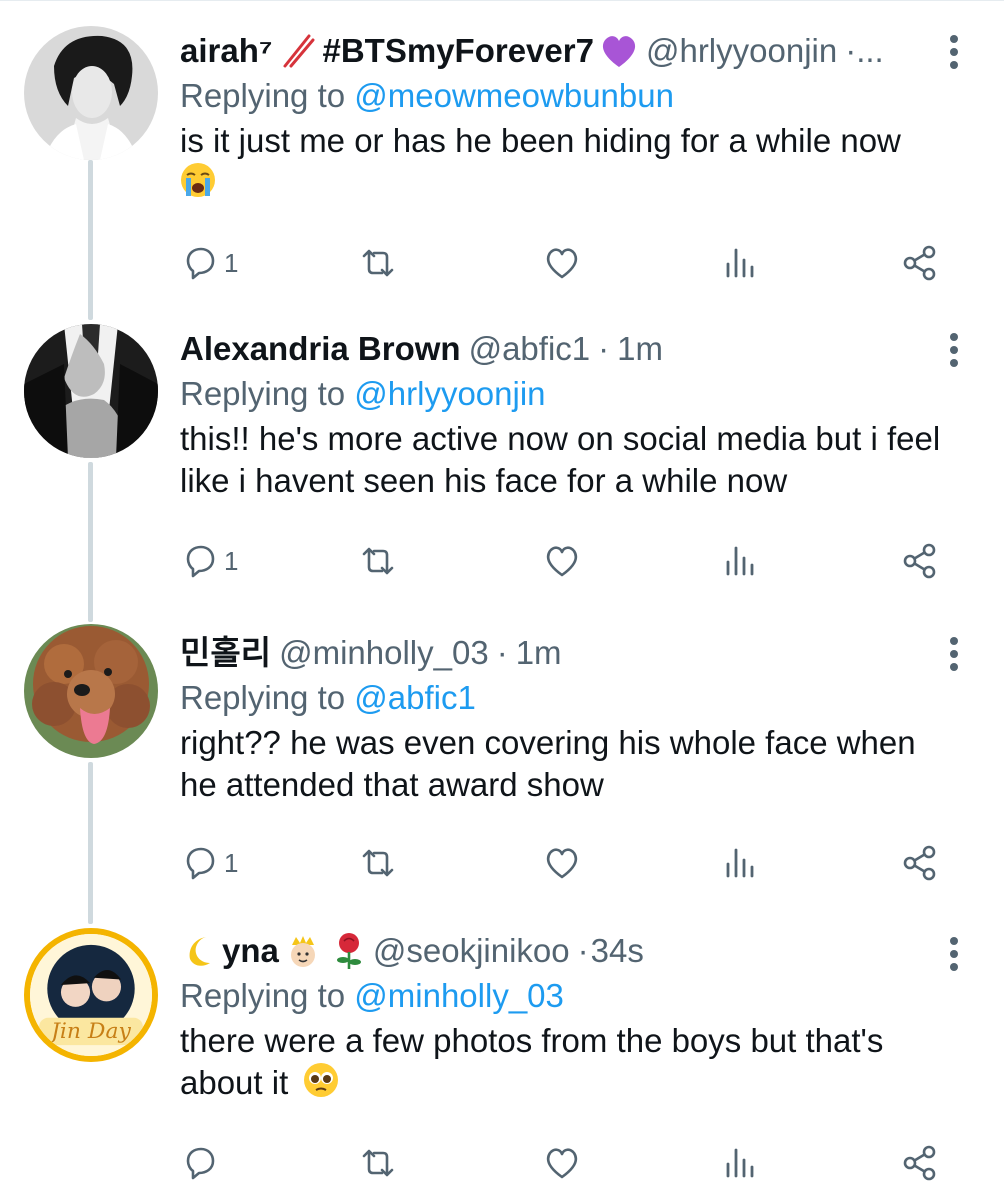 This screenshot has height=1200, width=1004. I want to click on display-name: airah⁷, so click(226, 51).